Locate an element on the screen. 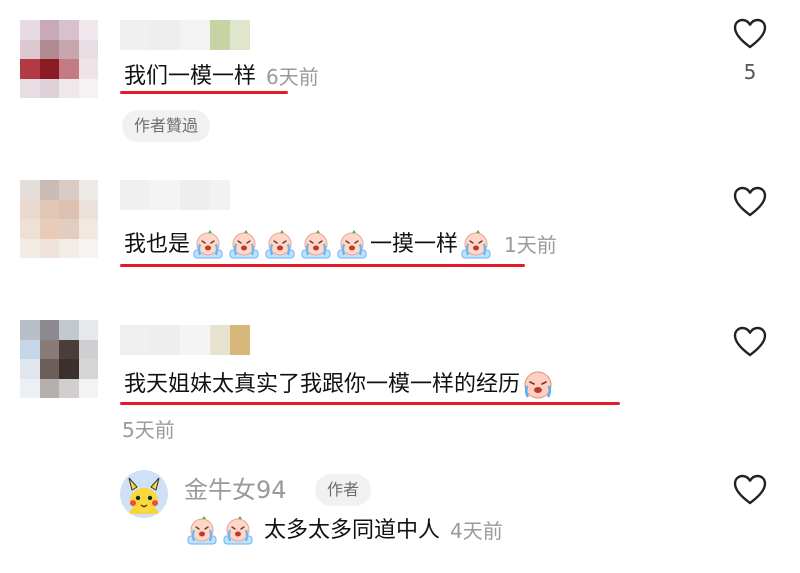 Image resolution: width=800 pixels, height=573 pixels. reply-time: 4天前 is located at coordinates (476, 531).